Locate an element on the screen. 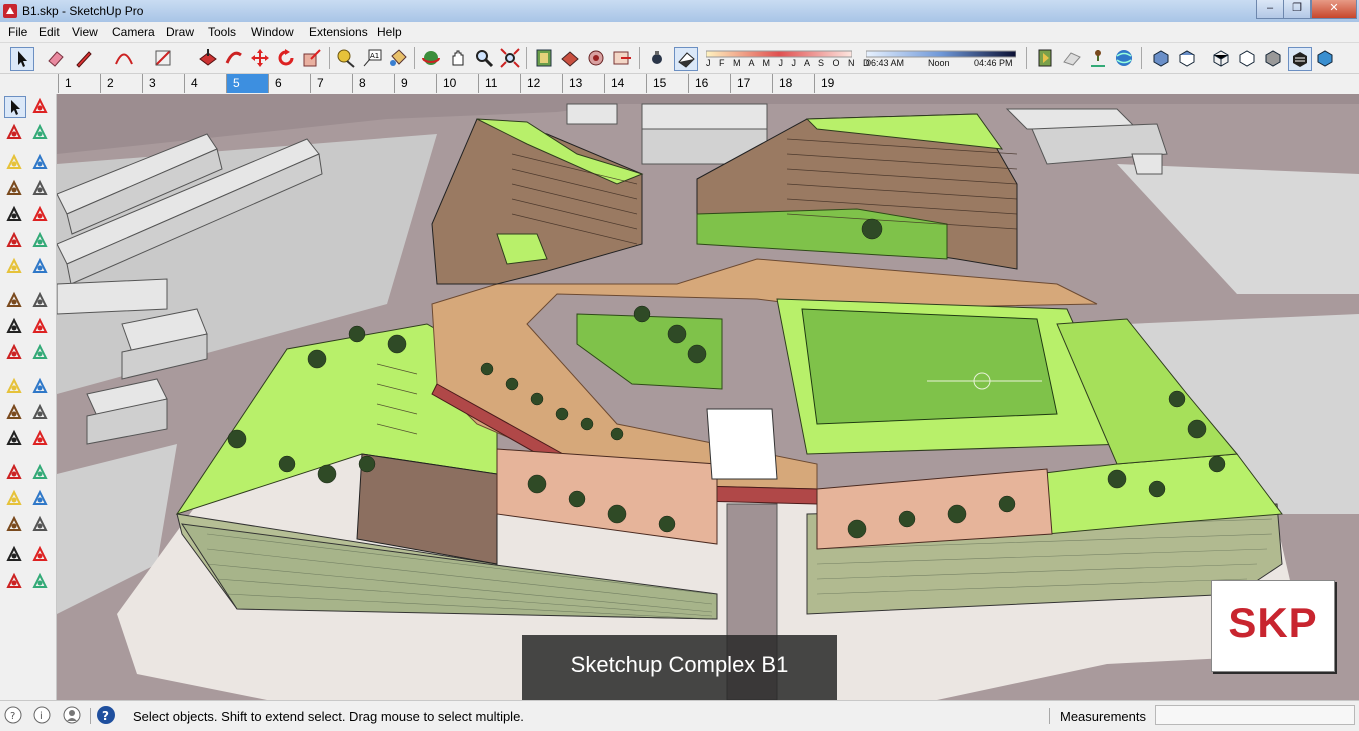 This screenshot has height=731, width=1359. offset-icon is located at coordinates (40, 352).